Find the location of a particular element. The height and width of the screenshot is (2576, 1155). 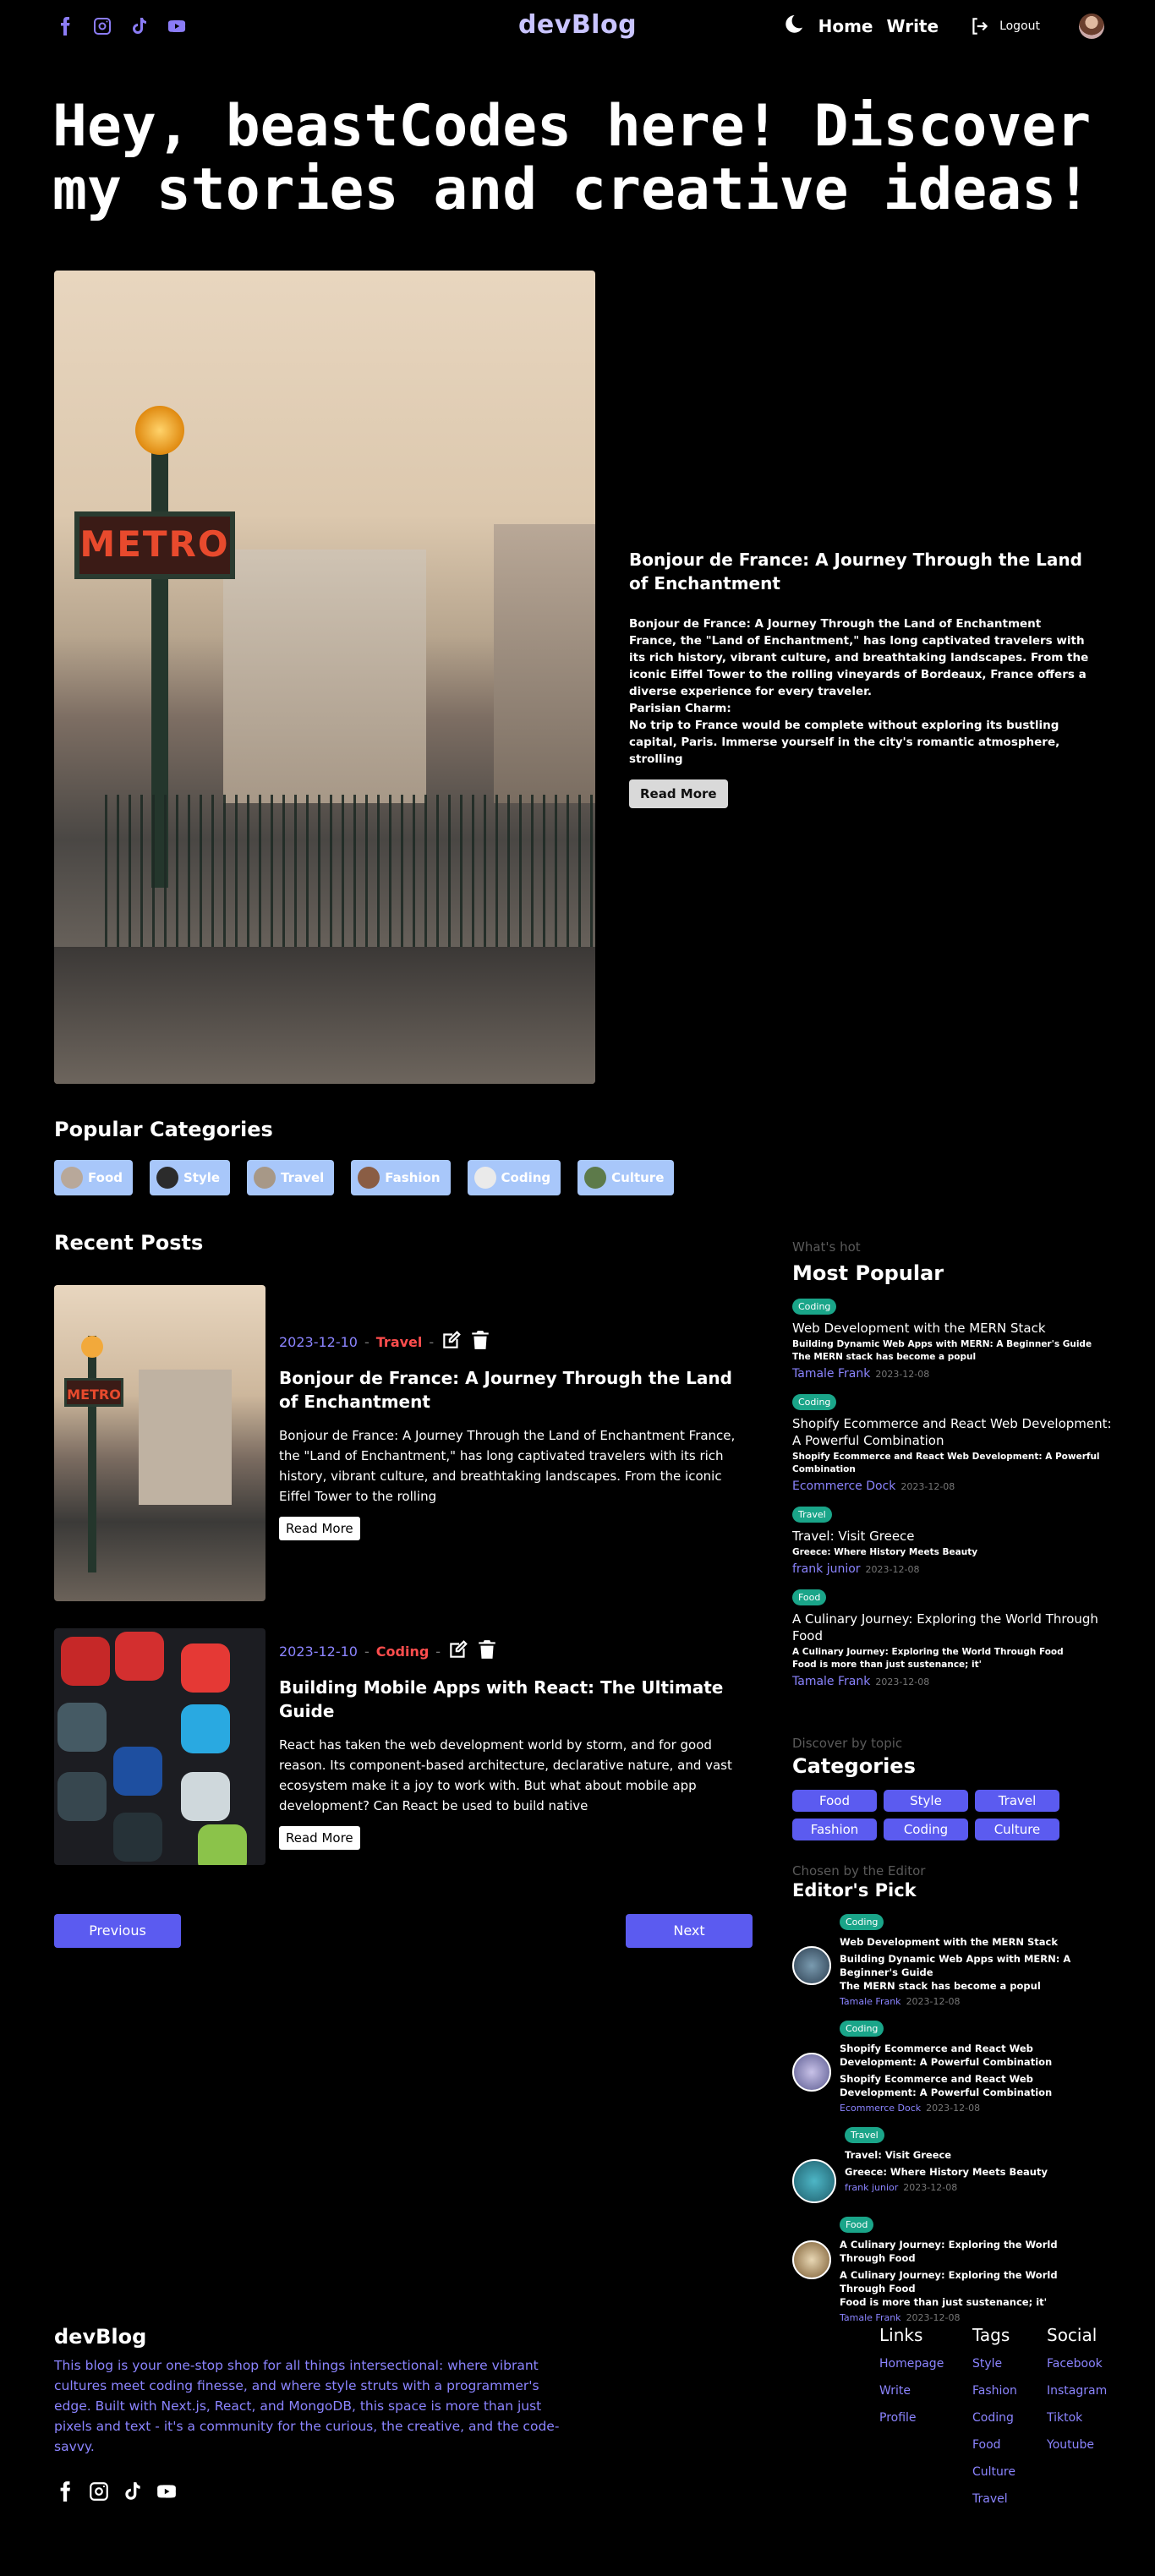

post-category: Travel is located at coordinates (400, 1342).